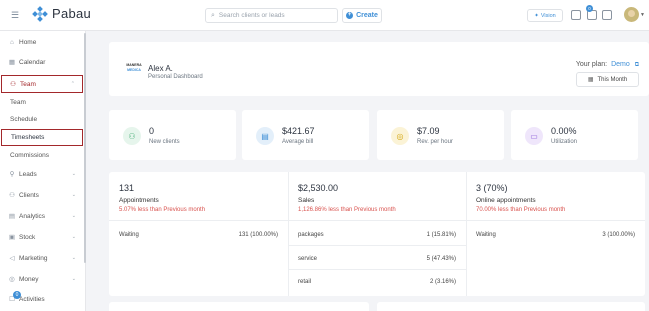 This screenshot has height=311, width=649. Describe the element at coordinates (521, 210) in the screenshot. I see `summary-diff: 70.00% less than Previous month` at that location.